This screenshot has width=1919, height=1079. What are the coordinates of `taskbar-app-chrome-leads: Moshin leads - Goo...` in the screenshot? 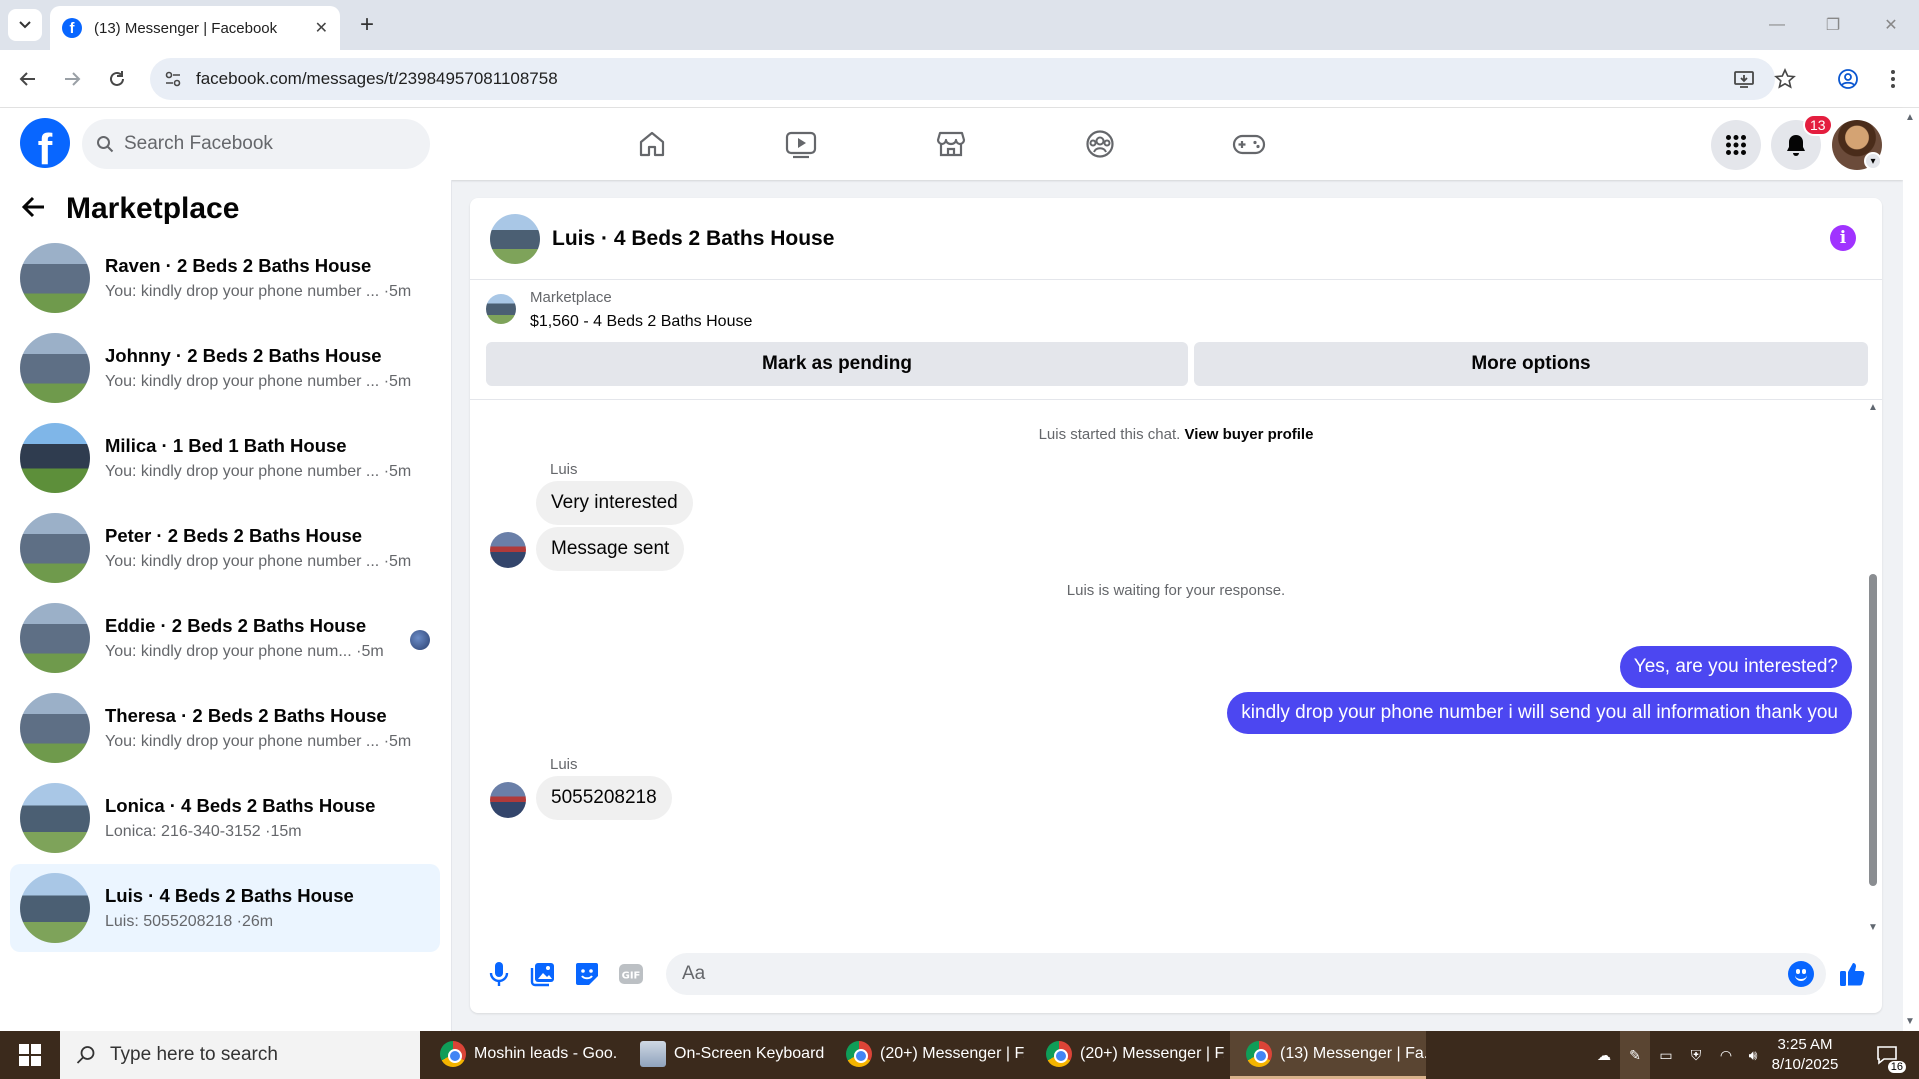 It's located at (521, 1055).